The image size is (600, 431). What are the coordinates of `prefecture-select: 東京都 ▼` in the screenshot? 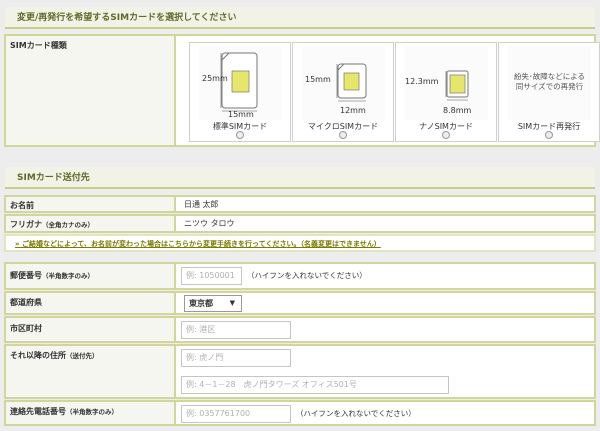 It's located at (213, 303).